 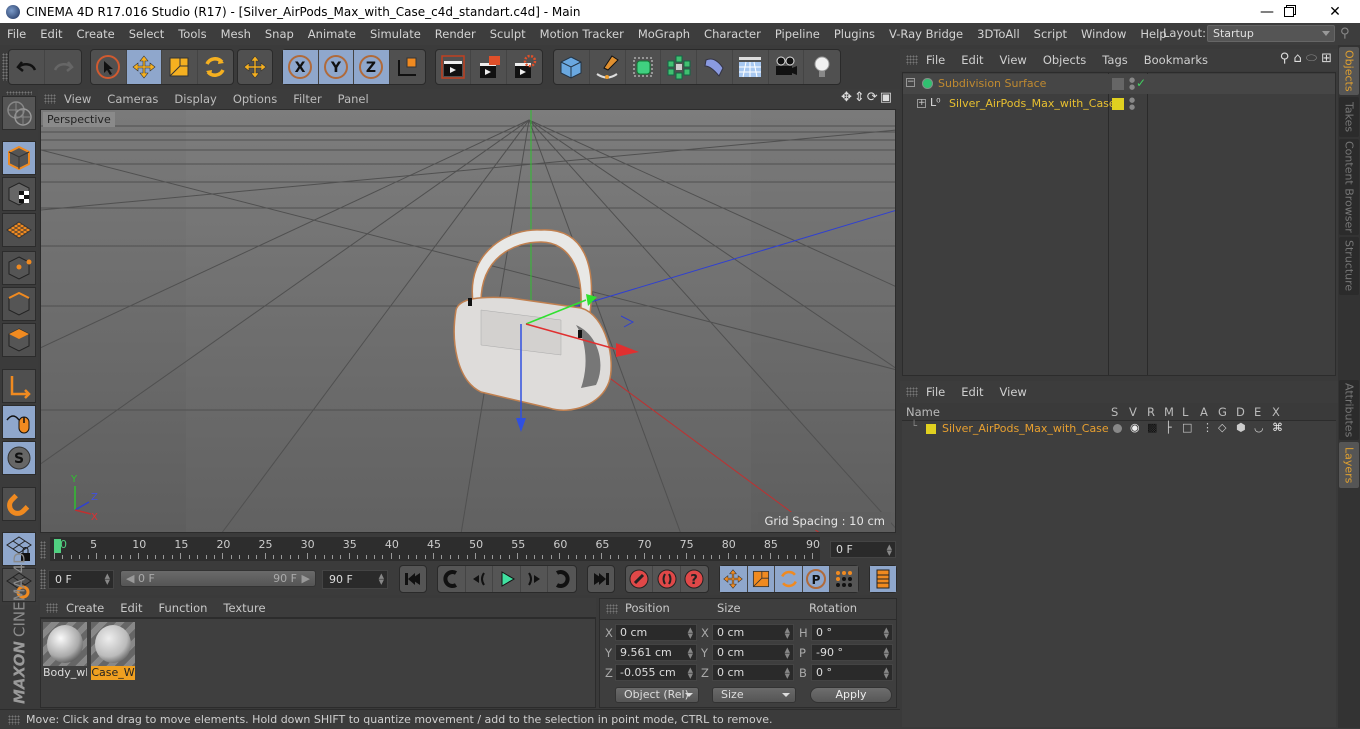 I want to click on viewport-menu-view: View, so click(x=77, y=99).